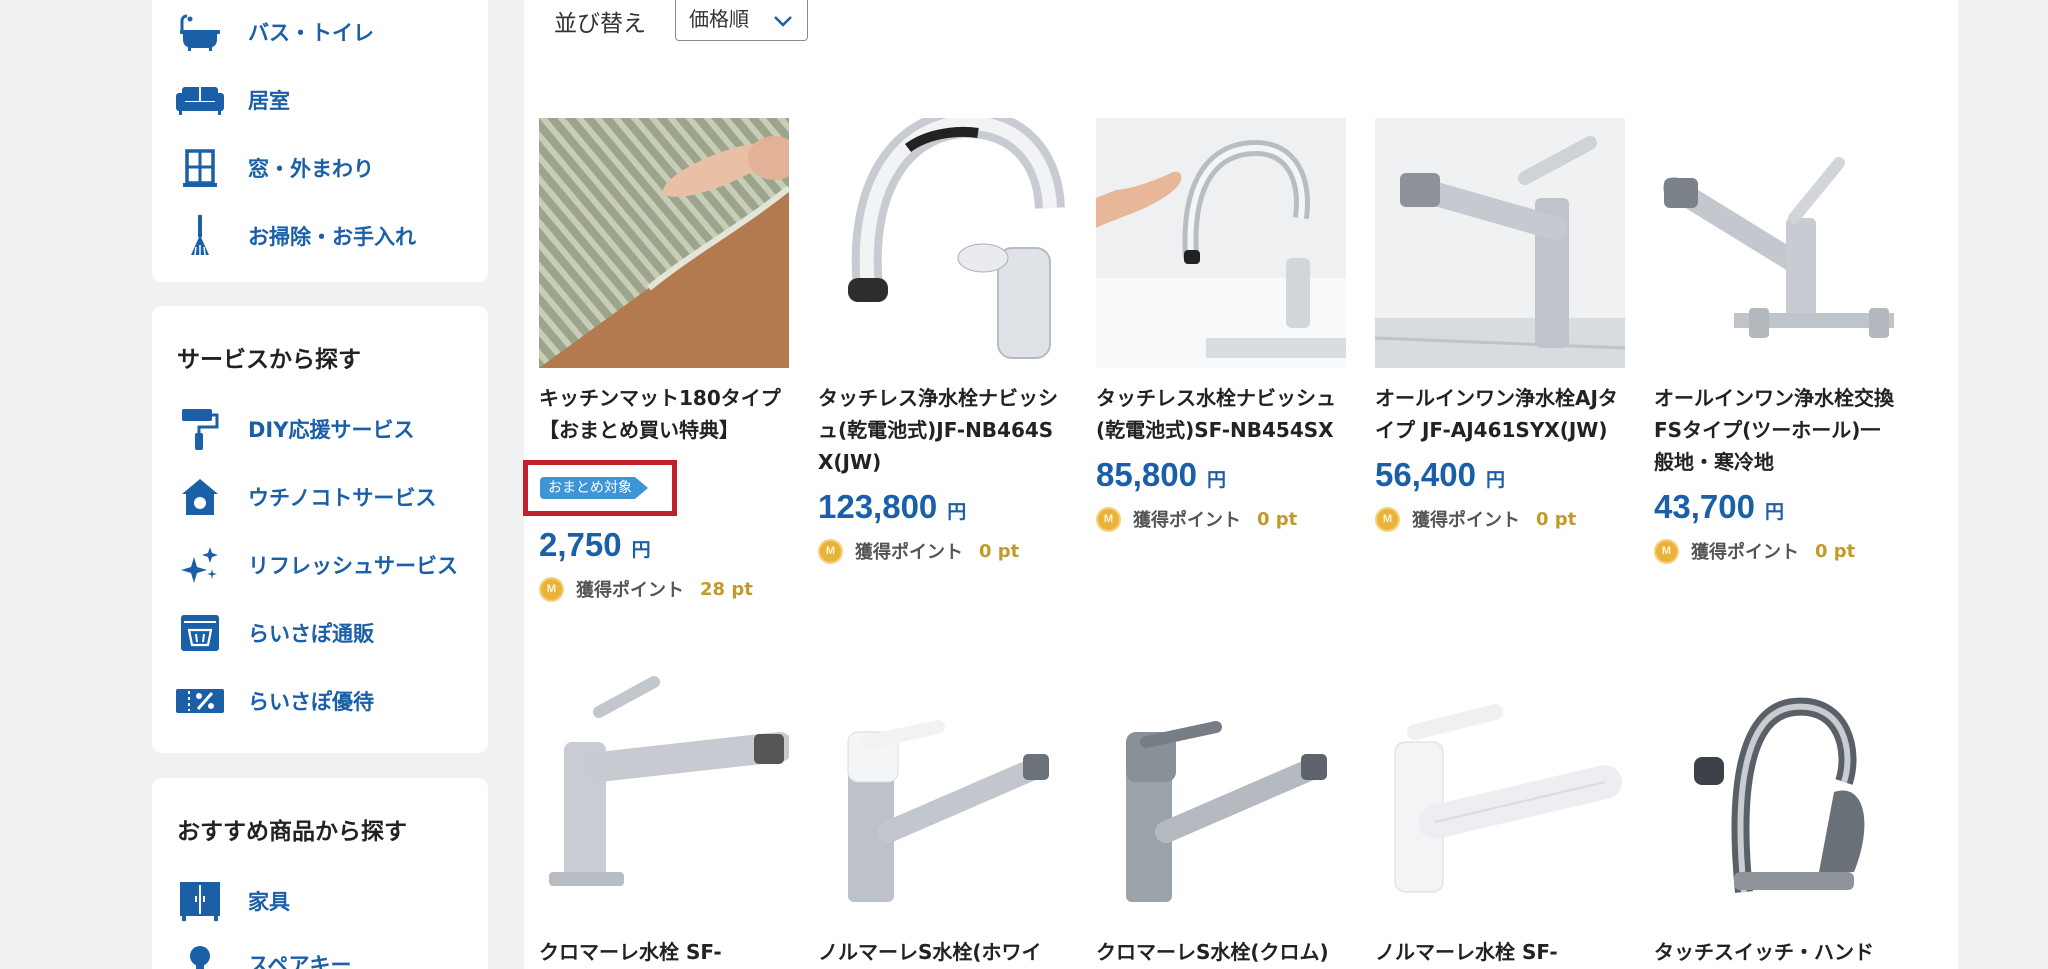 This screenshot has height=969, width=2048. I want to click on product-image-faucet-white-base, so click(943, 797).